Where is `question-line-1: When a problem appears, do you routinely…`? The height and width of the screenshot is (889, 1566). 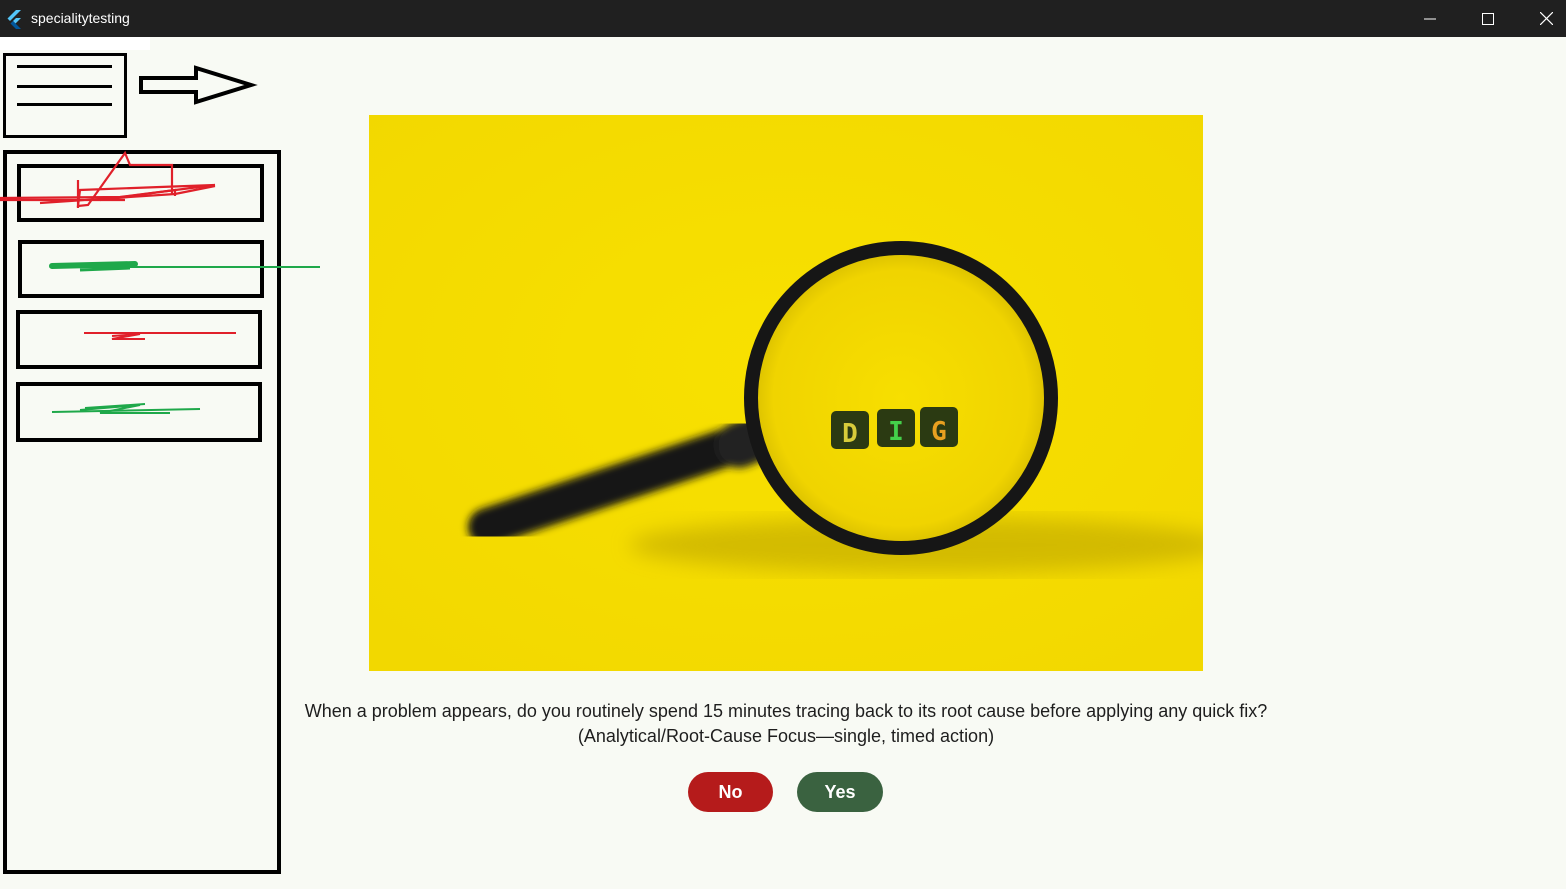
question-line-1: When a problem appears, do you routinely… is located at coordinates (786, 711).